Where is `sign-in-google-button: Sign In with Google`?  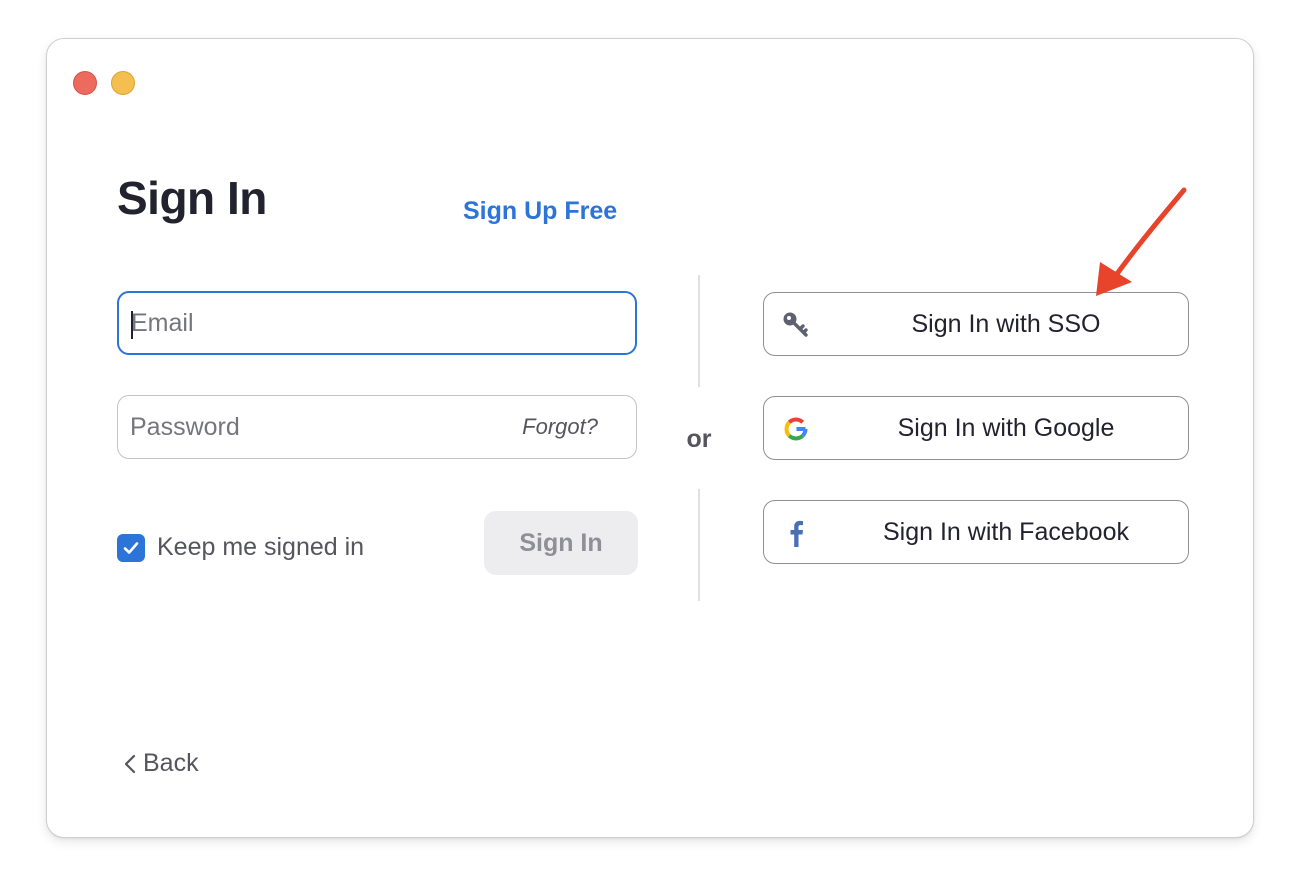
sign-in-google-button: Sign In with Google is located at coordinates (976, 428).